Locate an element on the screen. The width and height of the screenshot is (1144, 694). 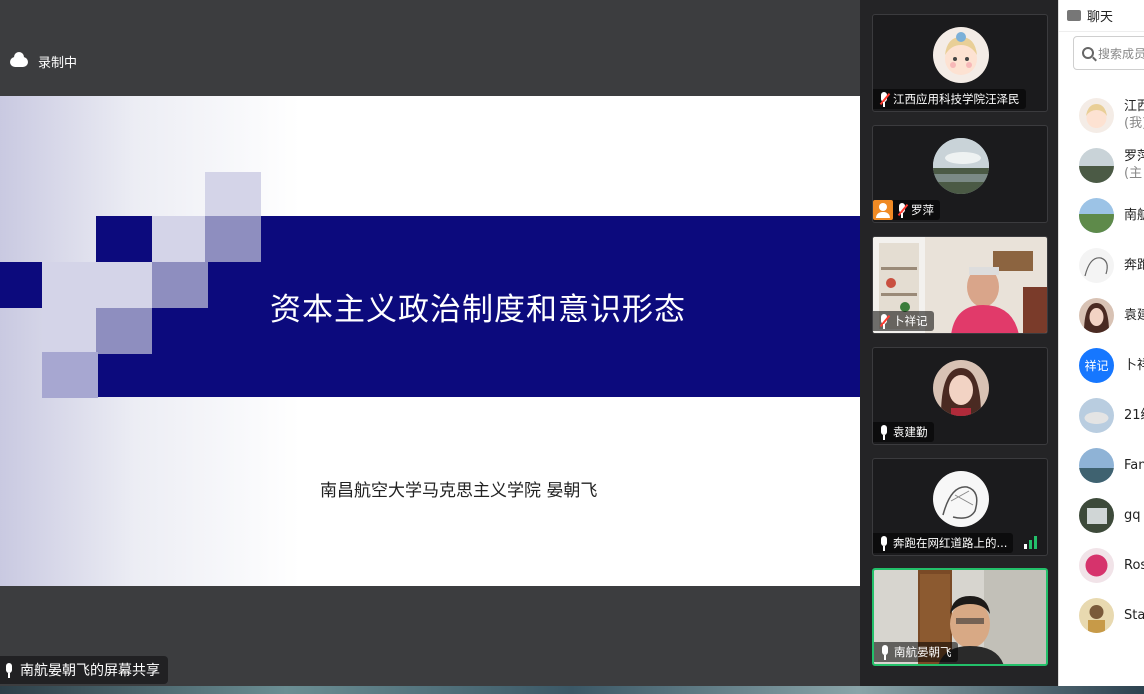
participant-name: 奔跑 is located at coordinates (1134, 265).